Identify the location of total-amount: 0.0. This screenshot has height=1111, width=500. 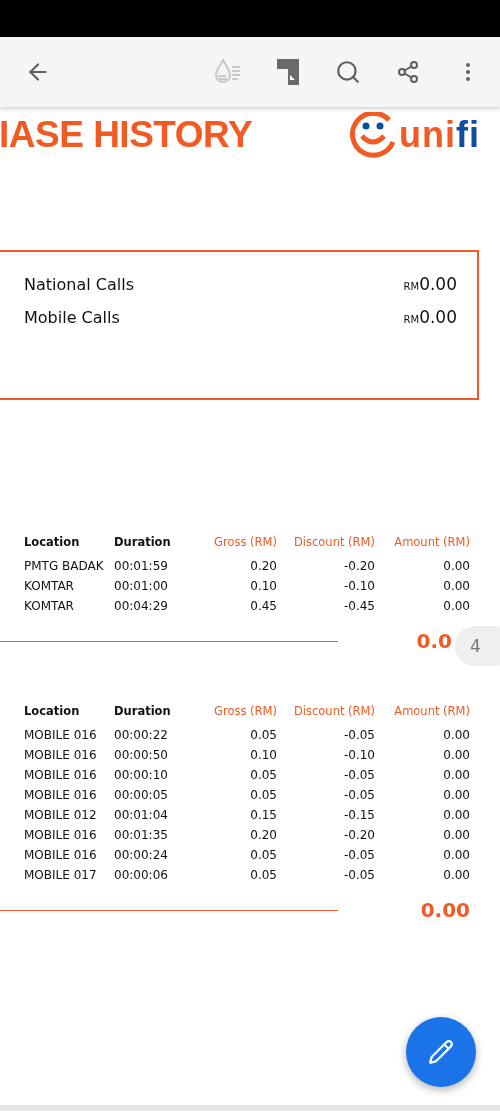
(434, 641).